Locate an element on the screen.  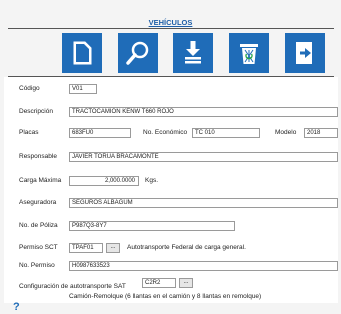
carga-maxima-field: 2,000.0000 is located at coordinates (104, 181).